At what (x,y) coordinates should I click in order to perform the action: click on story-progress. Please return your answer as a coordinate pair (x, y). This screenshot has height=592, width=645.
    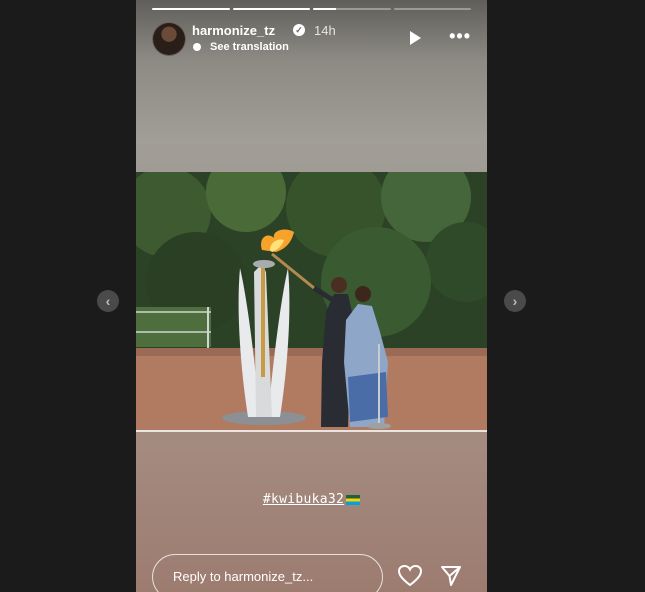
    Looking at the image, I should click on (311, 9).